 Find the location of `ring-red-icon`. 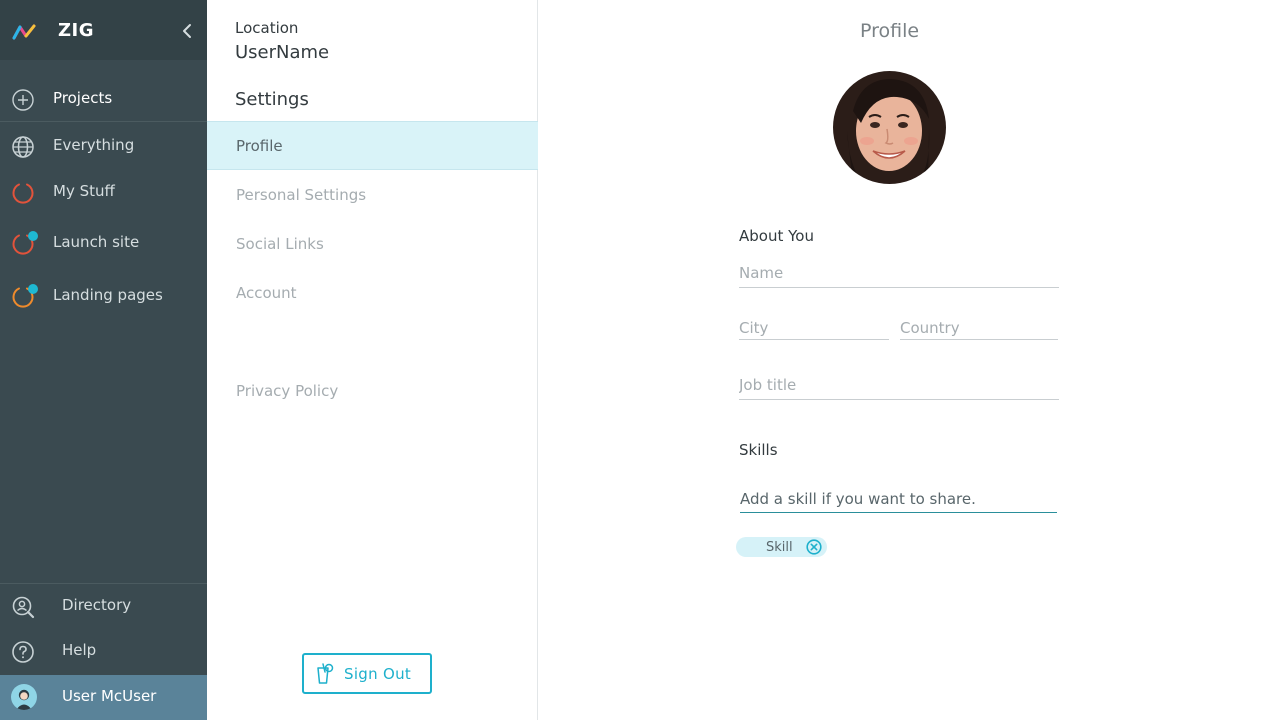

ring-red-icon is located at coordinates (23, 193).